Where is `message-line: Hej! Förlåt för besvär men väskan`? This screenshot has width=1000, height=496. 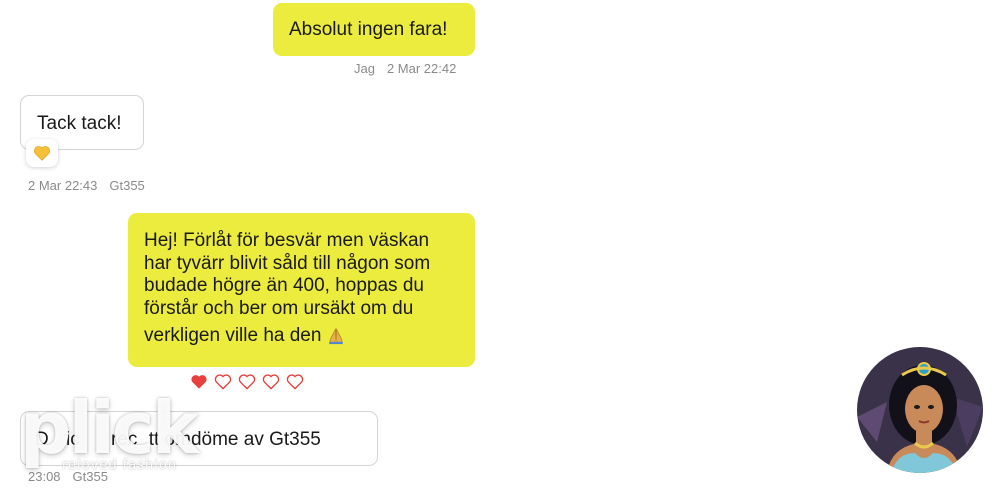 message-line: Hej! Förlåt för besvär men väskan is located at coordinates (287, 240).